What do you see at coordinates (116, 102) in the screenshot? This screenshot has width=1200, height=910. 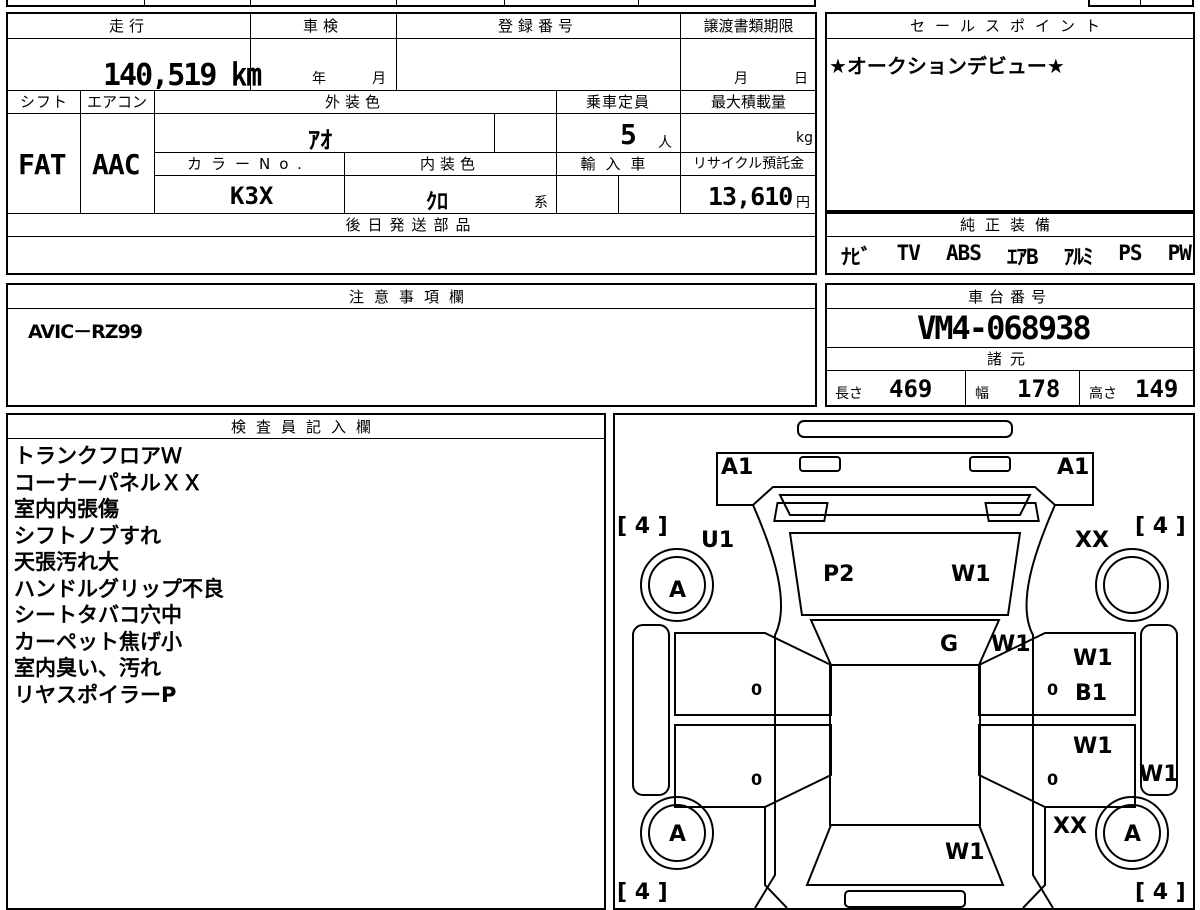 I see `aircon-header: エアコン` at bounding box center [116, 102].